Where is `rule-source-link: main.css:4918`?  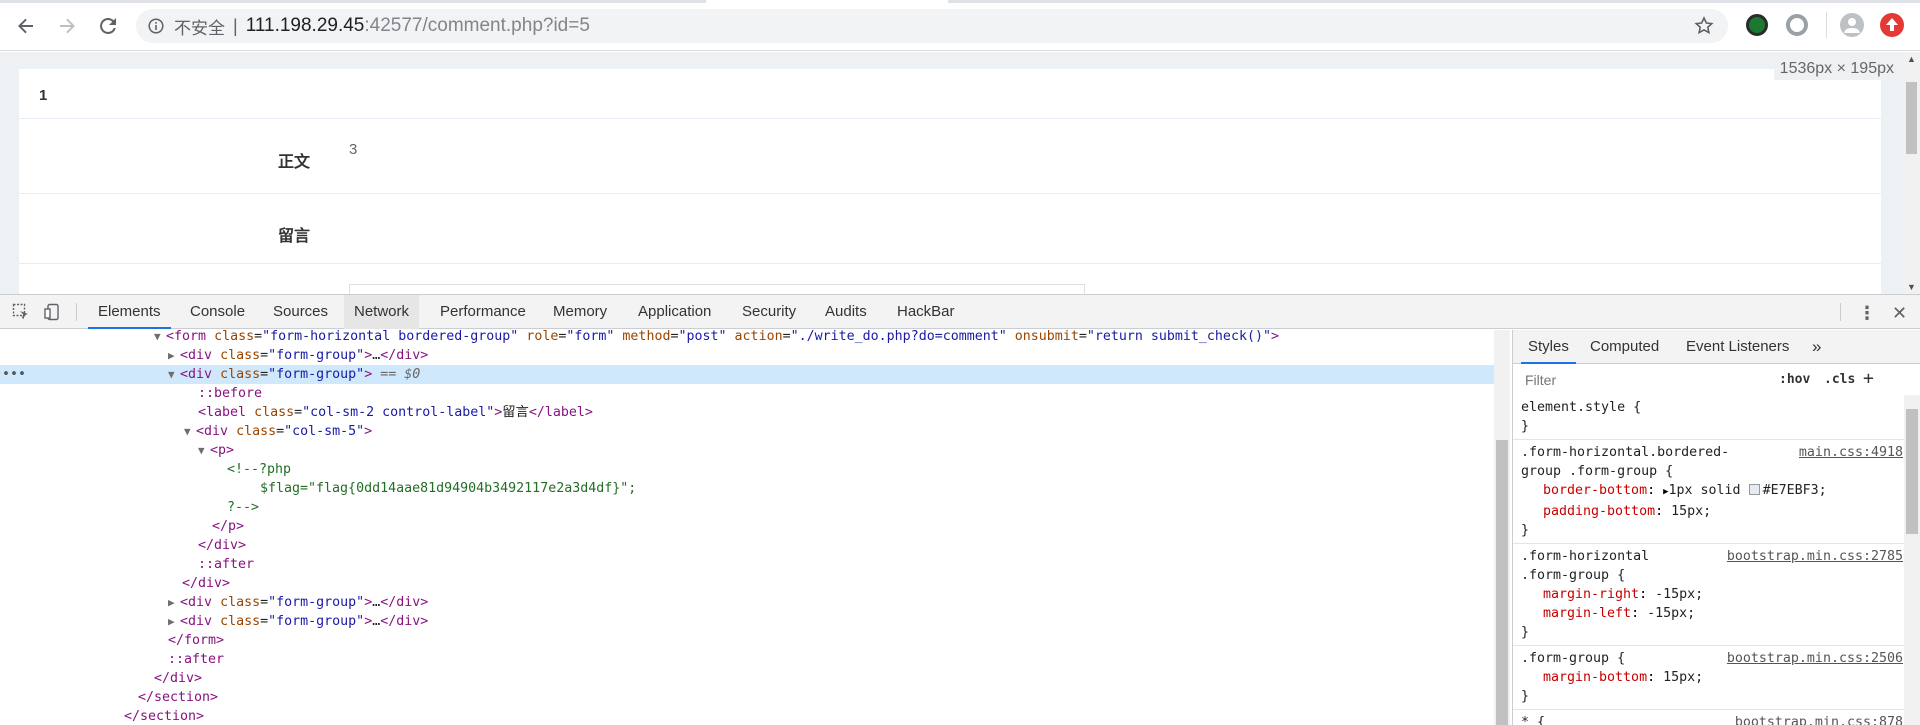 rule-source-link: main.css:4918 is located at coordinates (1851, 452).